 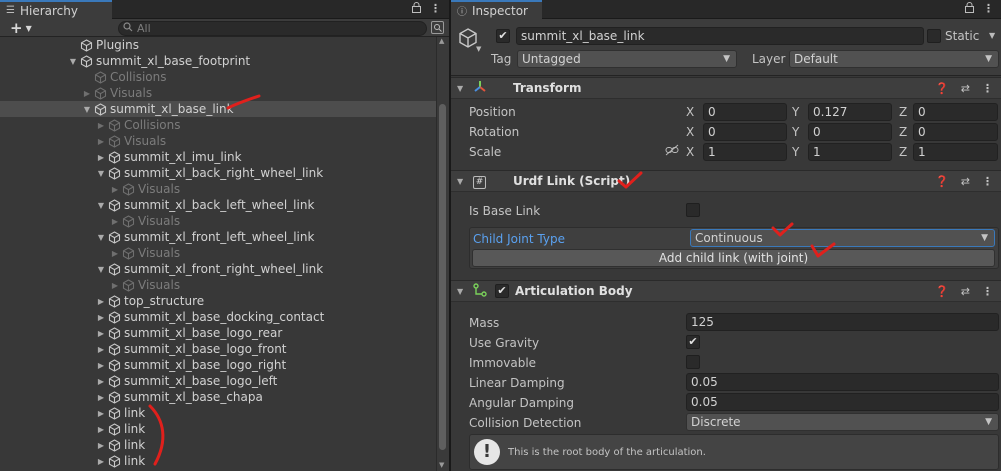 I want to click on name-field: summit_xl_base_link, so click(x=720, y=36).